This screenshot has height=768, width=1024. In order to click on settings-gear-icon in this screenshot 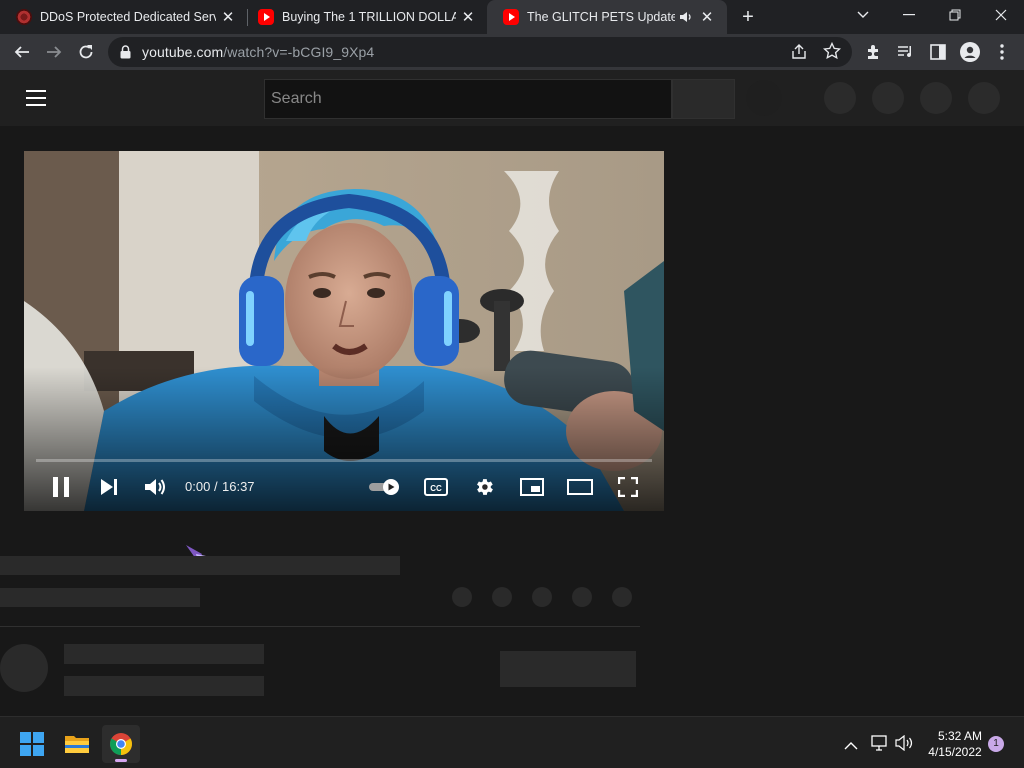, I will do `click(485, 487)`.